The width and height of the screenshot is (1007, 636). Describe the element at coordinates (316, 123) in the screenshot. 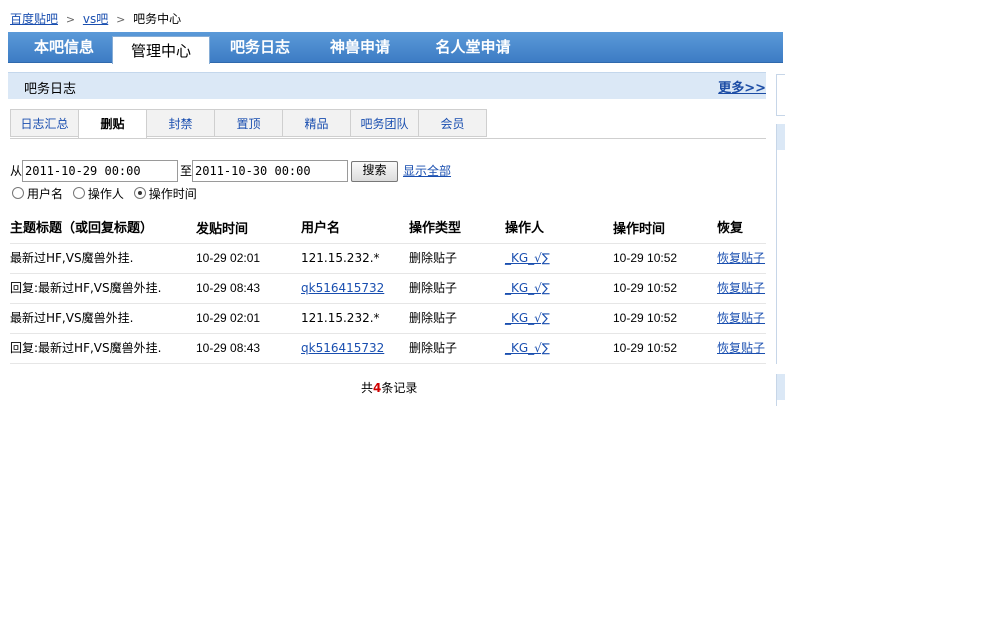

I see `tab-featured: 精品` at that location.